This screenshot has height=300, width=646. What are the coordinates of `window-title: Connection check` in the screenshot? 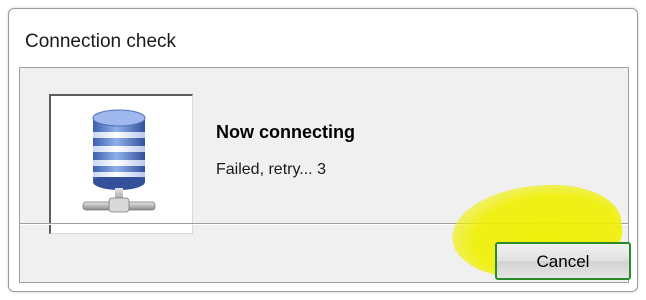 It's located at (101, 41).